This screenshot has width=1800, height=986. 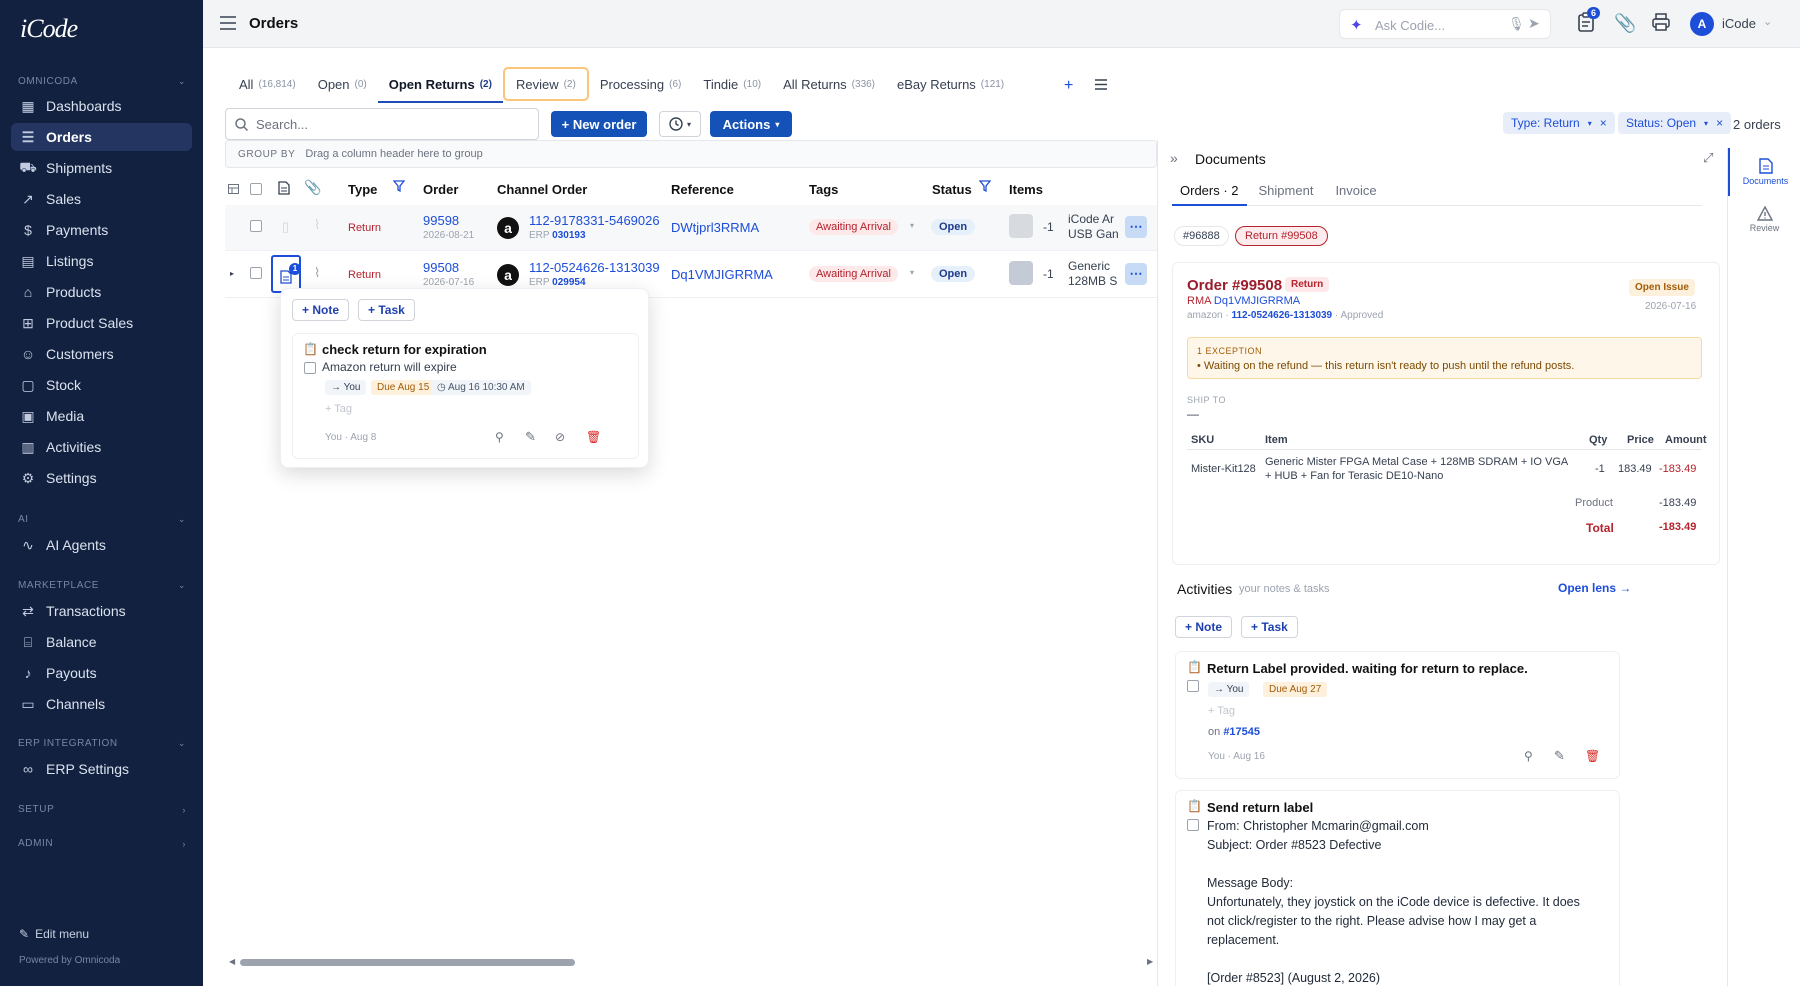 I want to click on send-icon: ➤, so click(x=1534, y=23).